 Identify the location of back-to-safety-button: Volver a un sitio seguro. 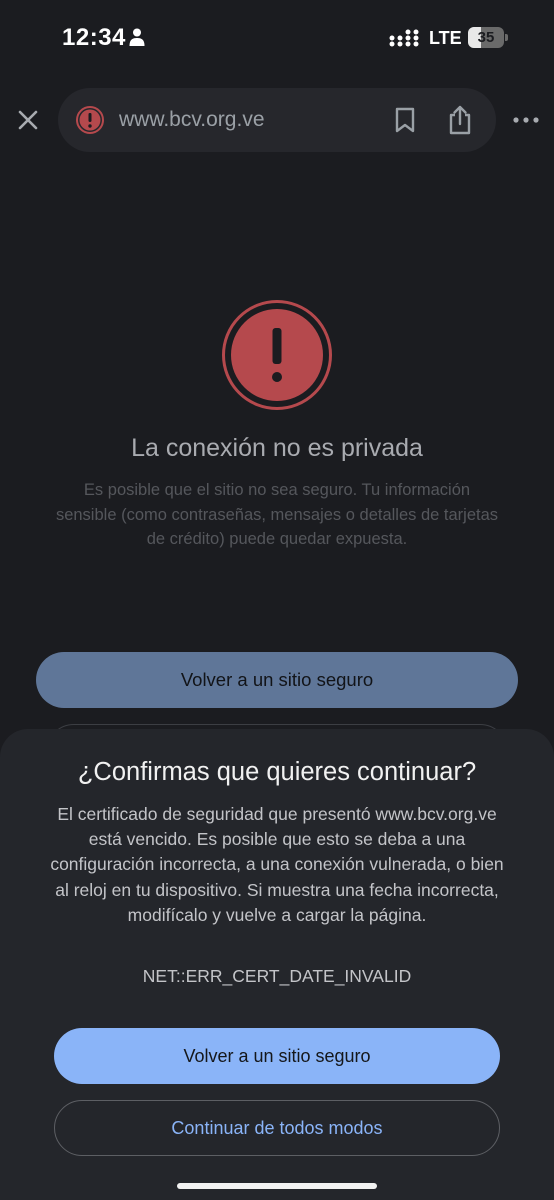
(277, 1056).